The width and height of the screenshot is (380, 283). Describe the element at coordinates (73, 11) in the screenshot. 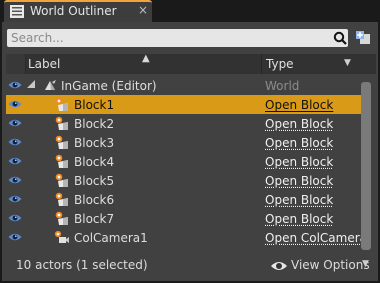

I see `tab-title: World Outliner` at that location.